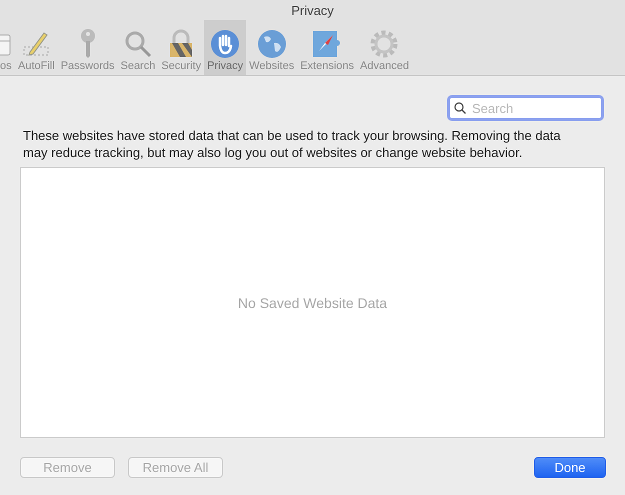 Image resolution: width=625 pixels, height=495 pixels. I want to click on toolbar-tab: Search, so click(137, 47).